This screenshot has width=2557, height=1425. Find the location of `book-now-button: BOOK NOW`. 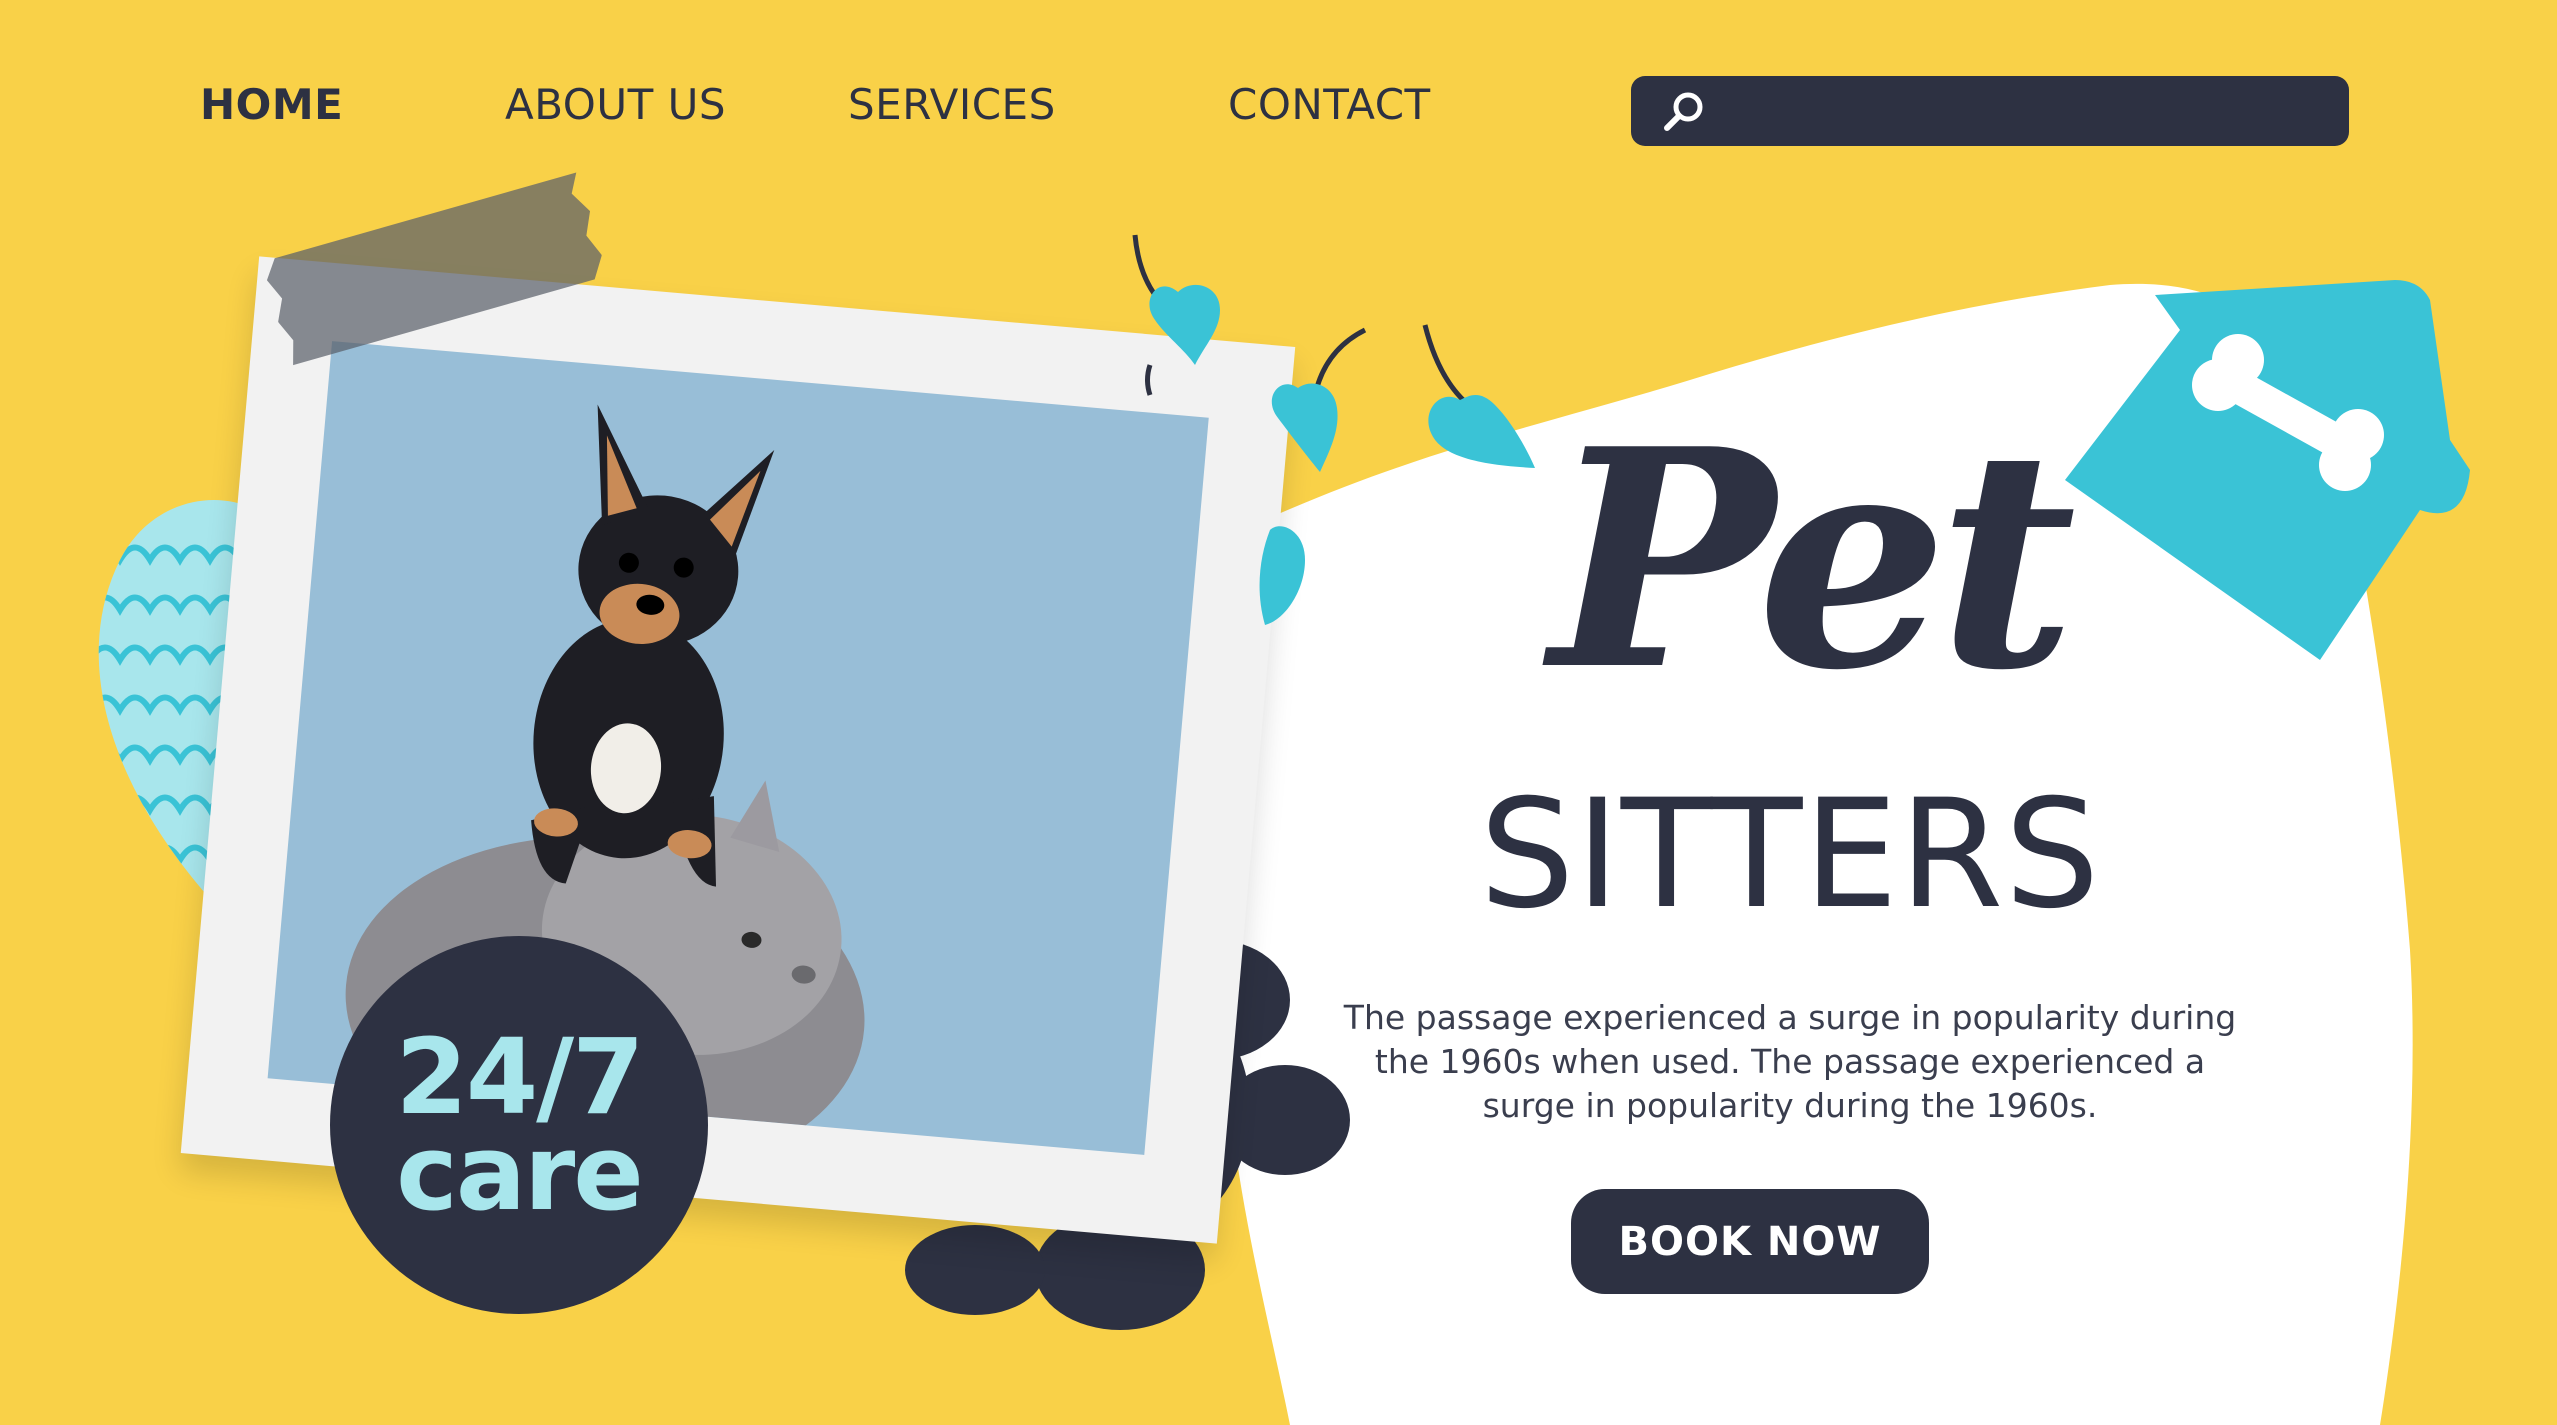

book-now-button: BOOK NOW is located at coordinates (1750, 1241).